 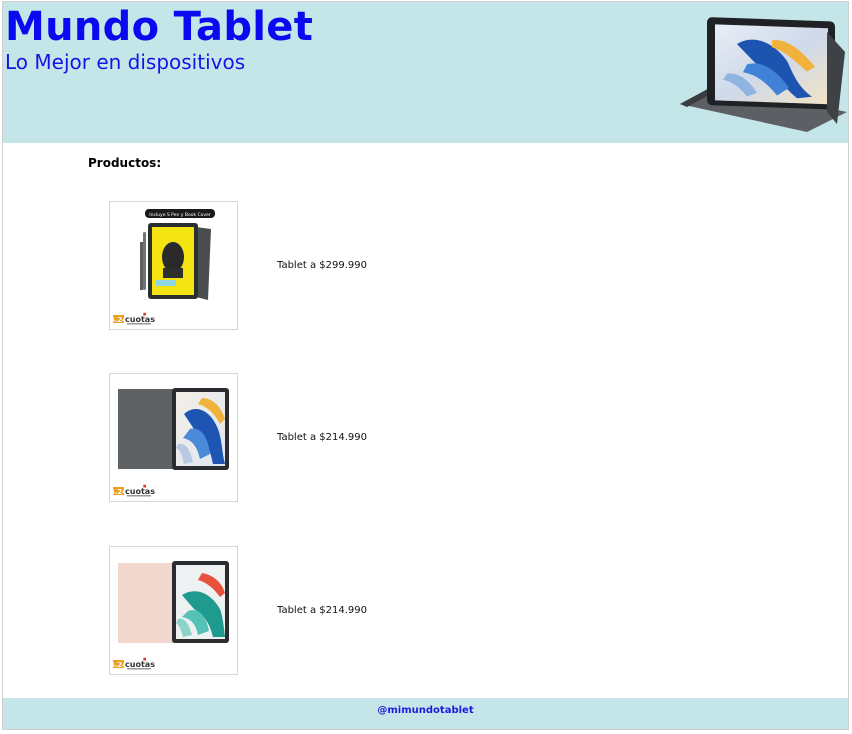 What do you see at coordinates (425, 710) in the screenshot?
I see `social-handle-link: @mimundotablet` at bounding box center [425, 710].